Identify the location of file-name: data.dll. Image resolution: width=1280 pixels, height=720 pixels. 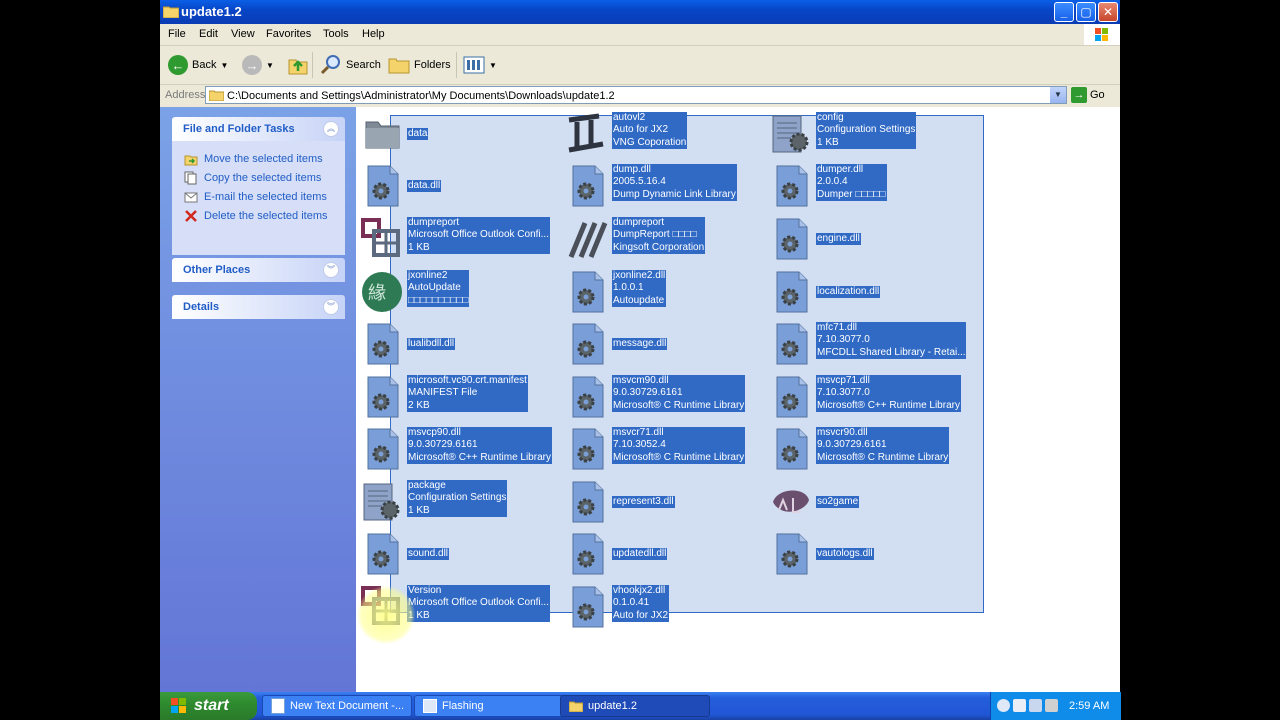
(424, 185).